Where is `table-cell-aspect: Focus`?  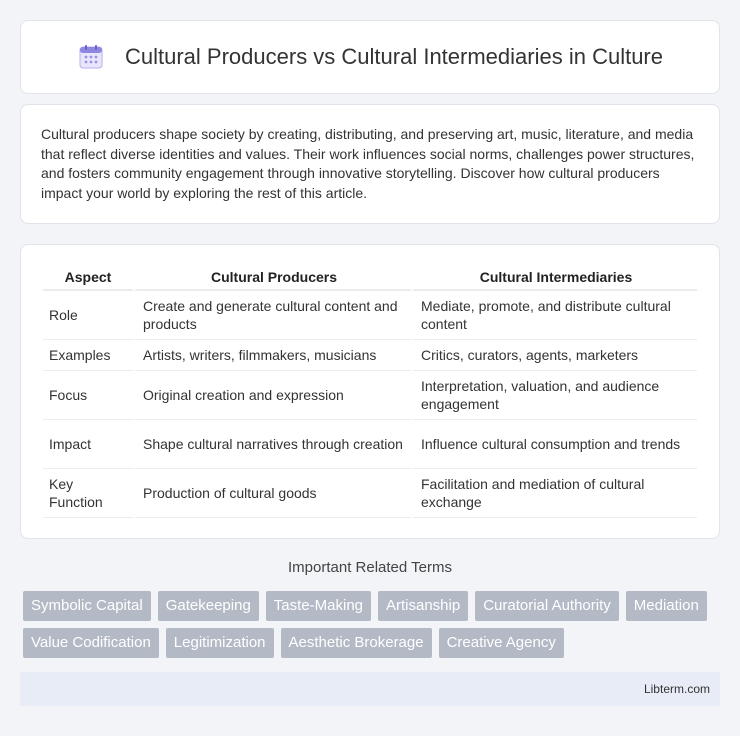 table-cell-aspect: Focus is located at coordinates (88, 395).